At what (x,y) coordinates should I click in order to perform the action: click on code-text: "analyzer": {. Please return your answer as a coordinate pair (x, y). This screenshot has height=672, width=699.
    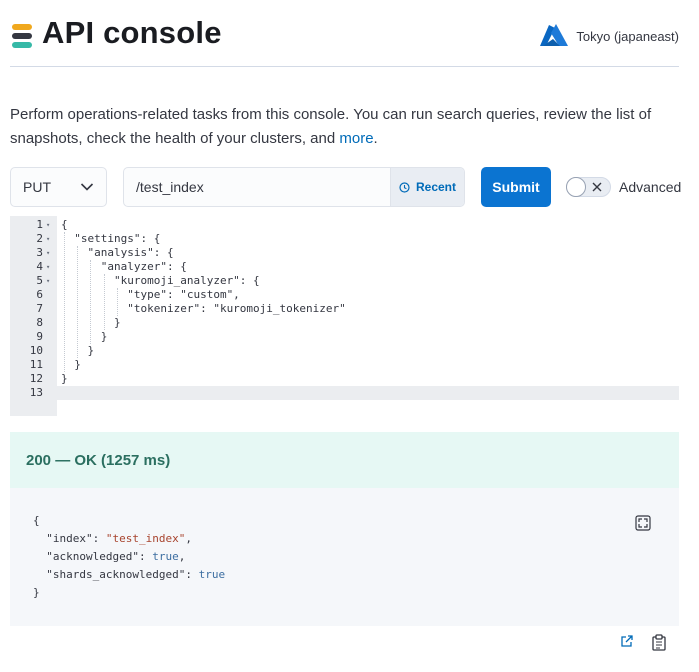
    Looking at the image, I should click on (124, 266).